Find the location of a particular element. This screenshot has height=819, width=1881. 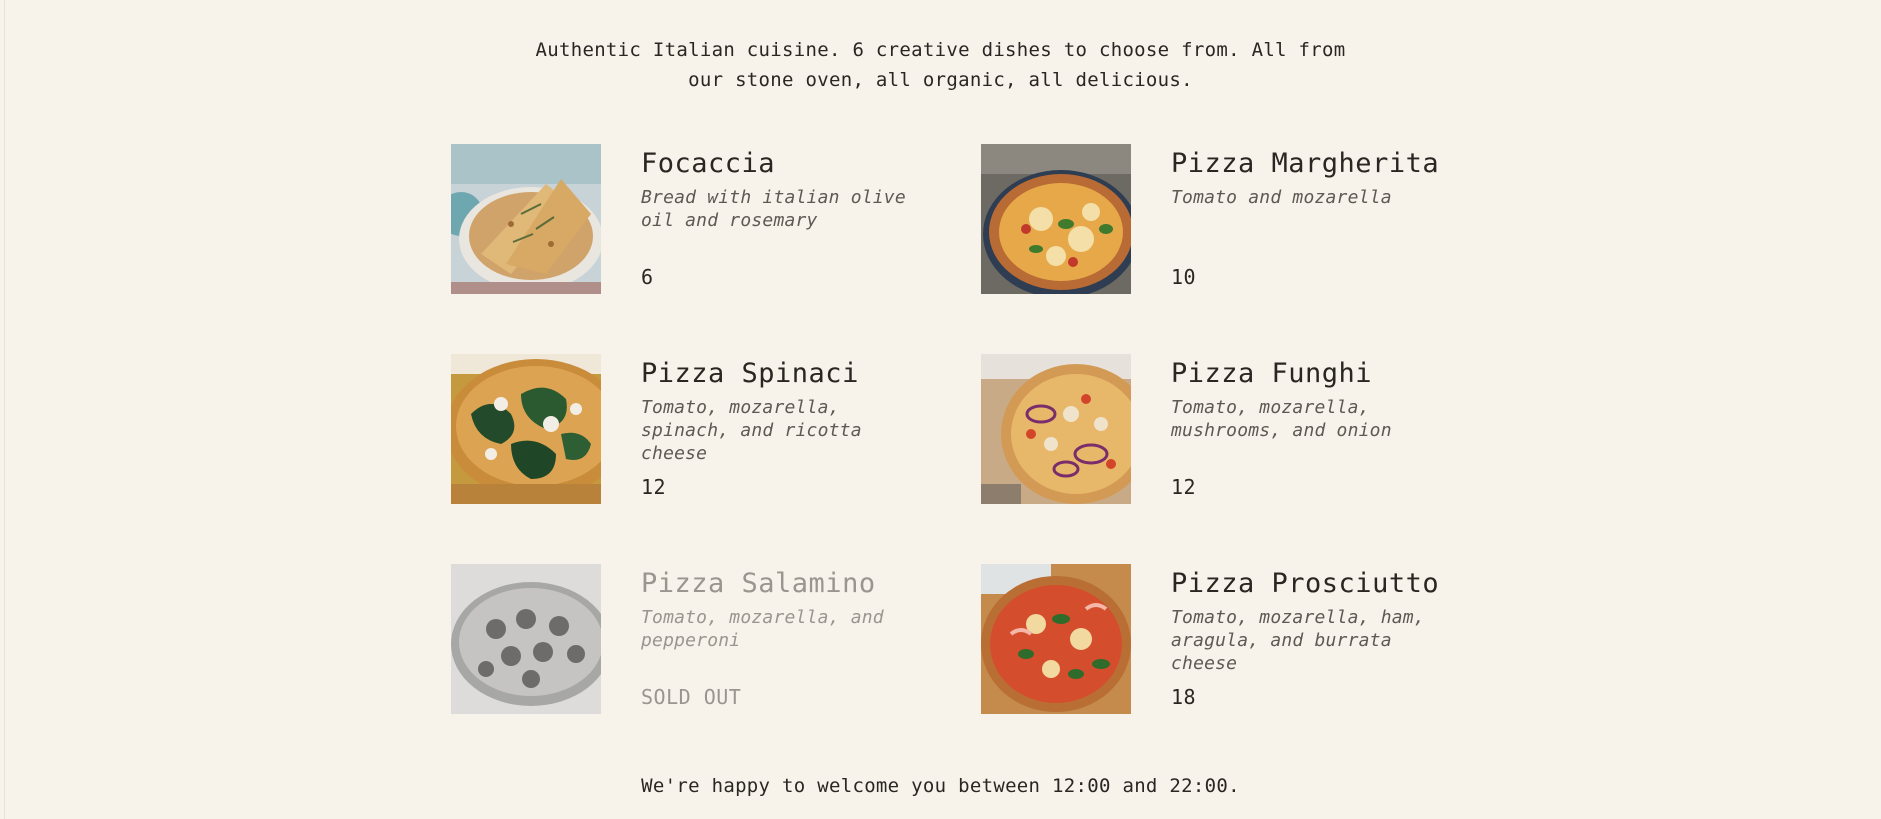

menu-item-name: Pizza Margherita is located at coordinates (1305, 163).